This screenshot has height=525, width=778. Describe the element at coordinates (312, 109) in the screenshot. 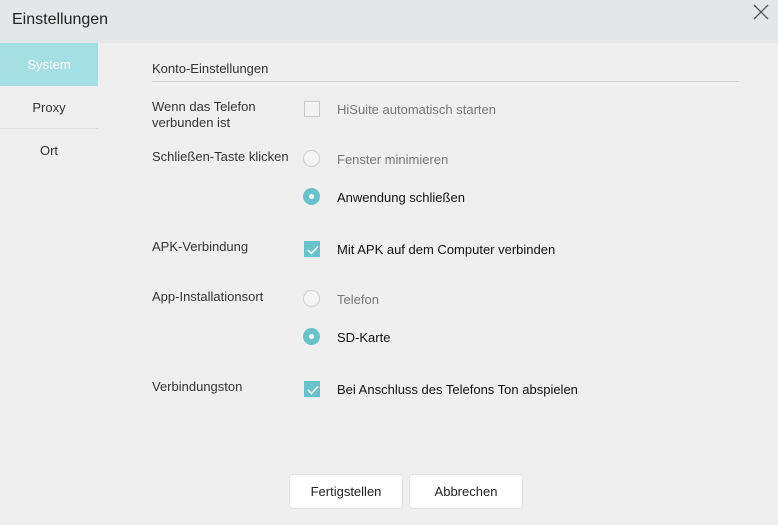

I see `autostart-checkbox` at that location.